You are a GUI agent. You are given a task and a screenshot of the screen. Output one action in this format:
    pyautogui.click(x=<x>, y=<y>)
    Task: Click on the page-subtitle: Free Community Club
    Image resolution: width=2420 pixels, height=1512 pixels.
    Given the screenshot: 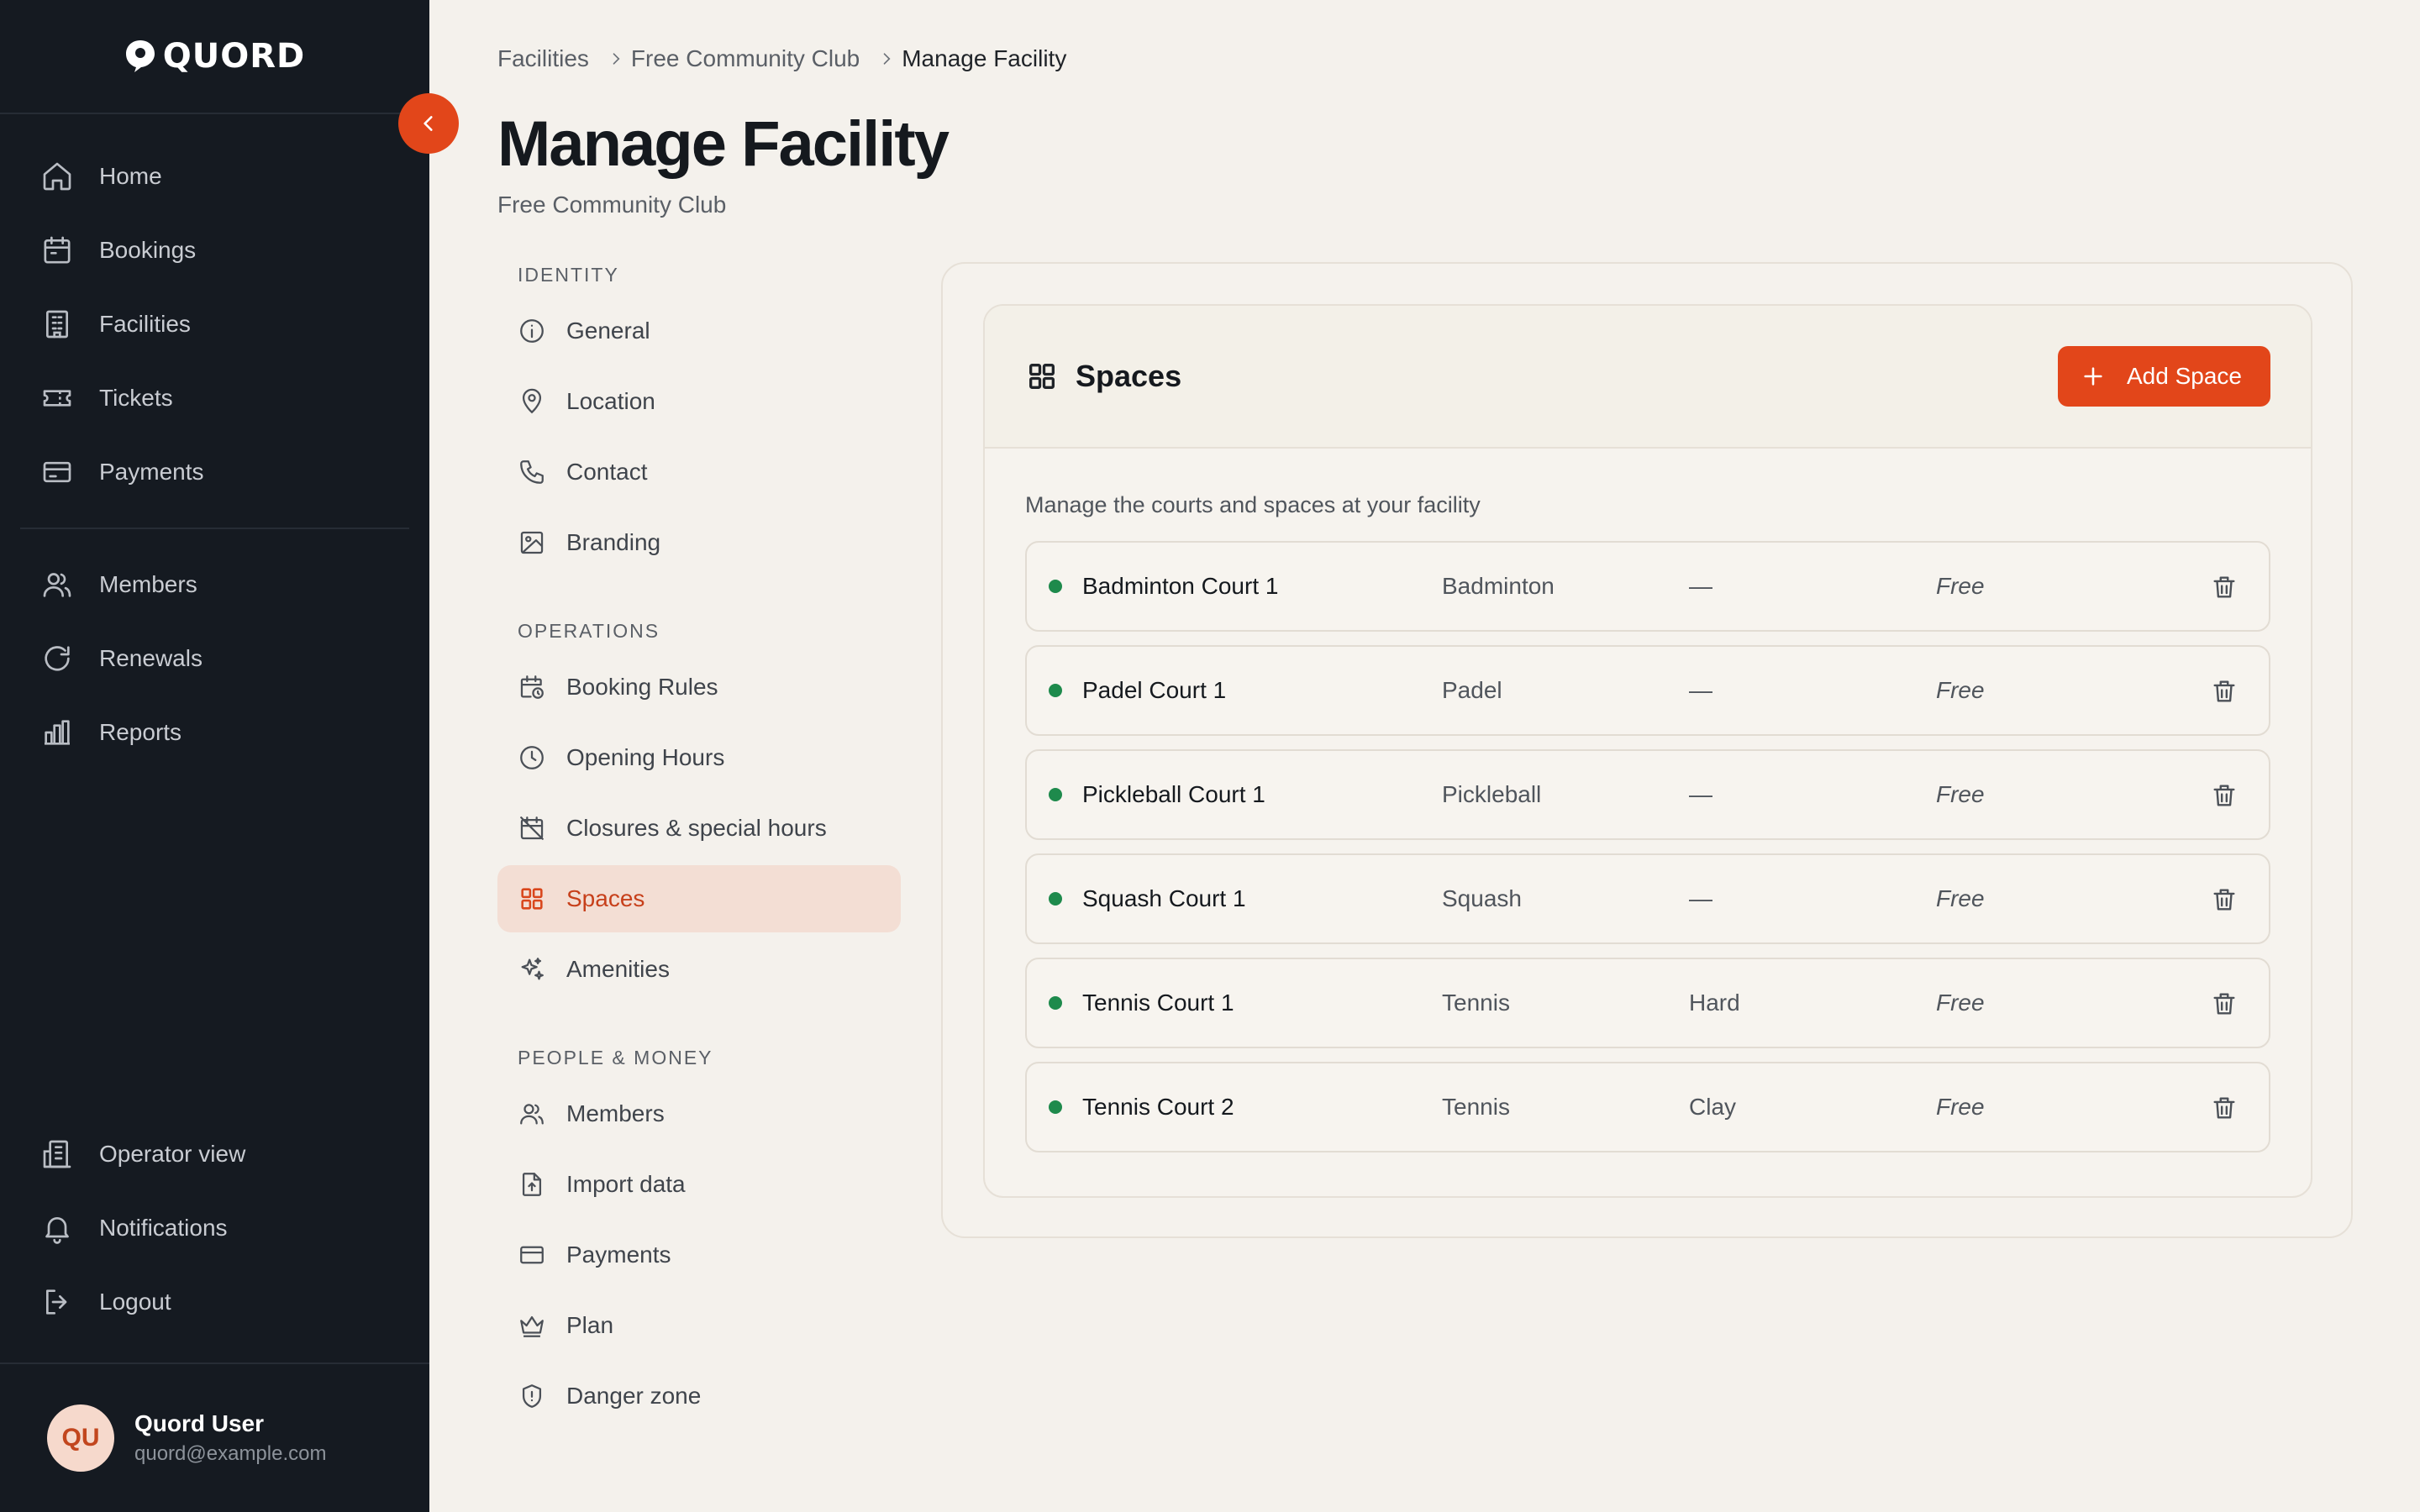 What is the action you would take?
    pyautogui.click(x=612, y=205)
    